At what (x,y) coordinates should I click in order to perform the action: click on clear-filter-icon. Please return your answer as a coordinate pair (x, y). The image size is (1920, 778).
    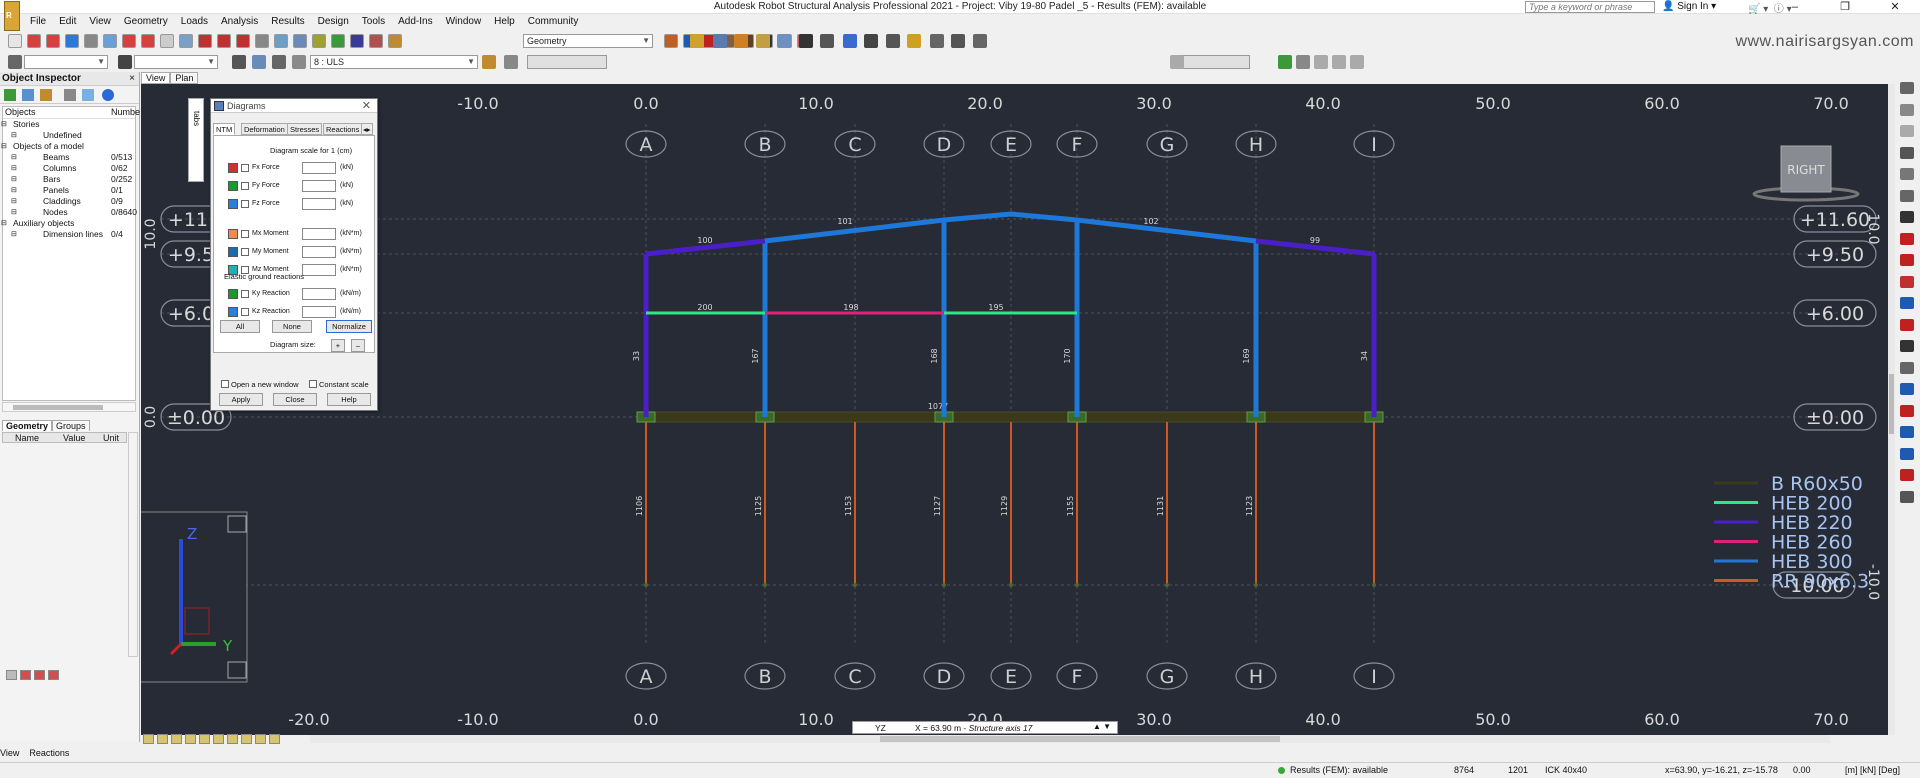
    Looking at the image, I should click on (46, 95).